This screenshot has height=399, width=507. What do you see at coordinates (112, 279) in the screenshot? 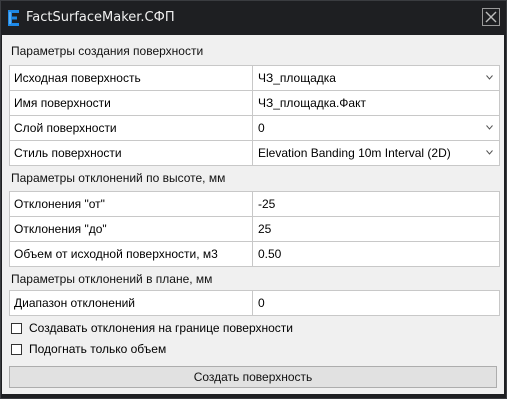
I see `section-title-plan: Параметры отклонений в плане, мм` at bounding box center [112, 279].